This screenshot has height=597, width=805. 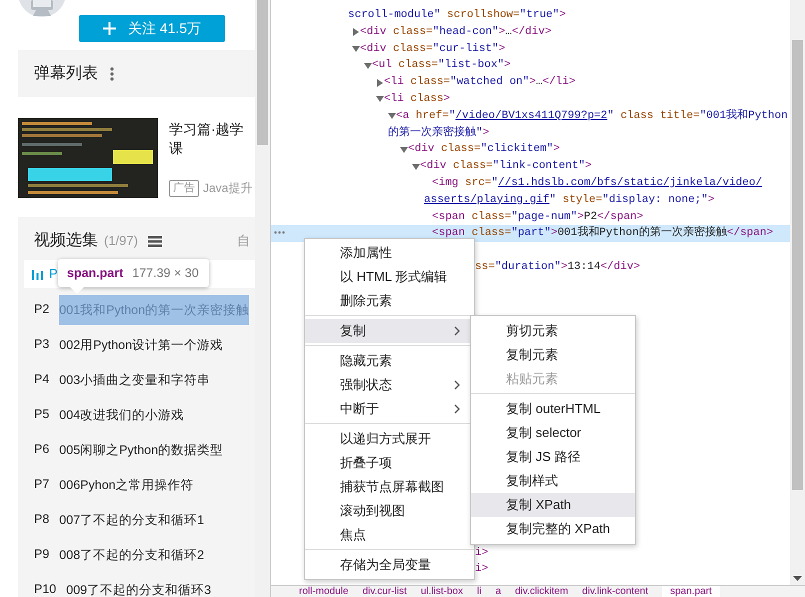 What do you see at coordinates (538, 217) in the screenshot?
I see `code-line: <span class="page-num">P2</span>` at bounding box center [538, 217].